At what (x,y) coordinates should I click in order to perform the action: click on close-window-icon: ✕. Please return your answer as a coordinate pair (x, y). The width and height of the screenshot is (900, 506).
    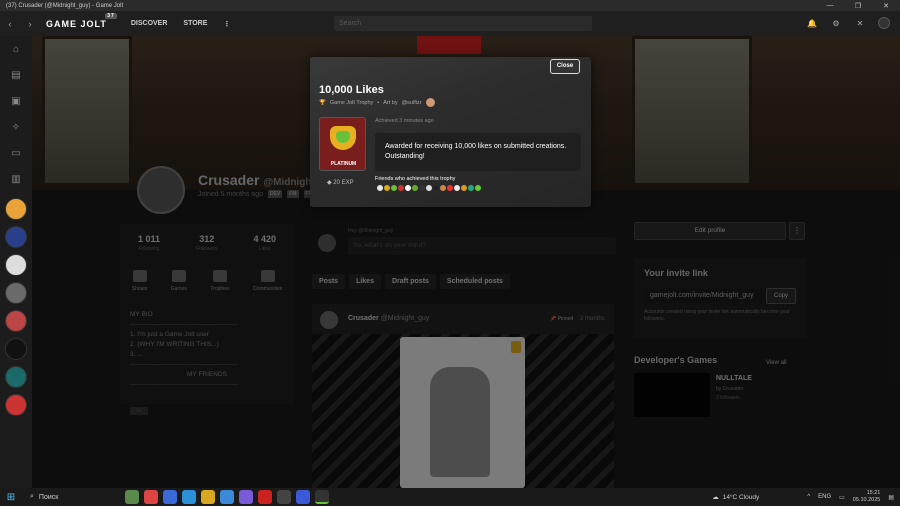
    Looking at the image, I should click on (886, 5).